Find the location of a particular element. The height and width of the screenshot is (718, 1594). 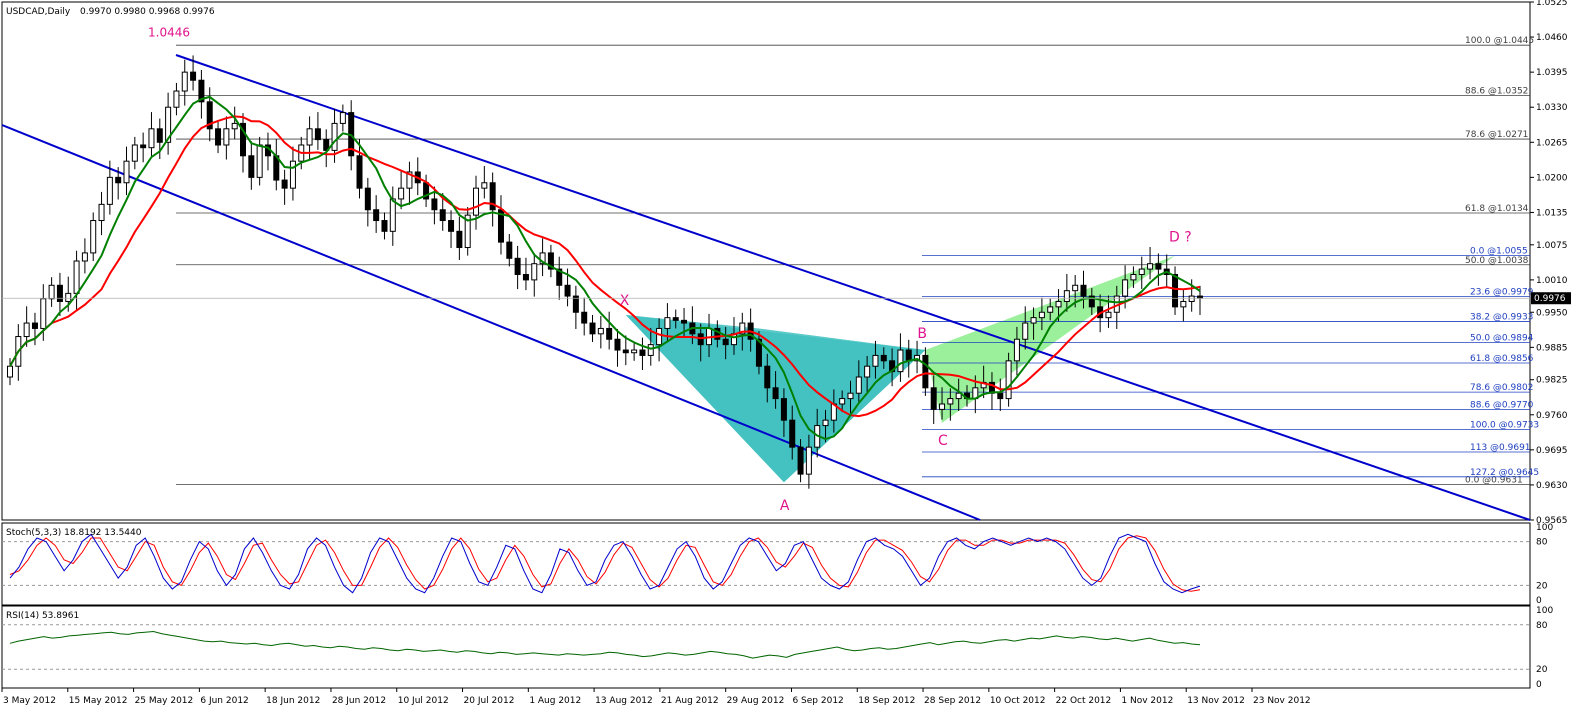

fib-upper-label: 100.0 @1.0445 is located at coordinates (1499, 41).